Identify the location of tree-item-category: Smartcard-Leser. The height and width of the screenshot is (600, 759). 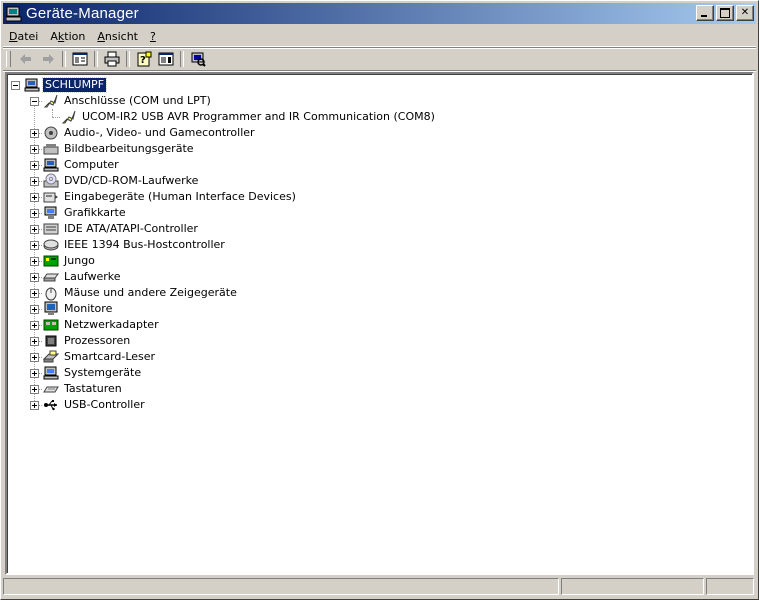
(100, 357).